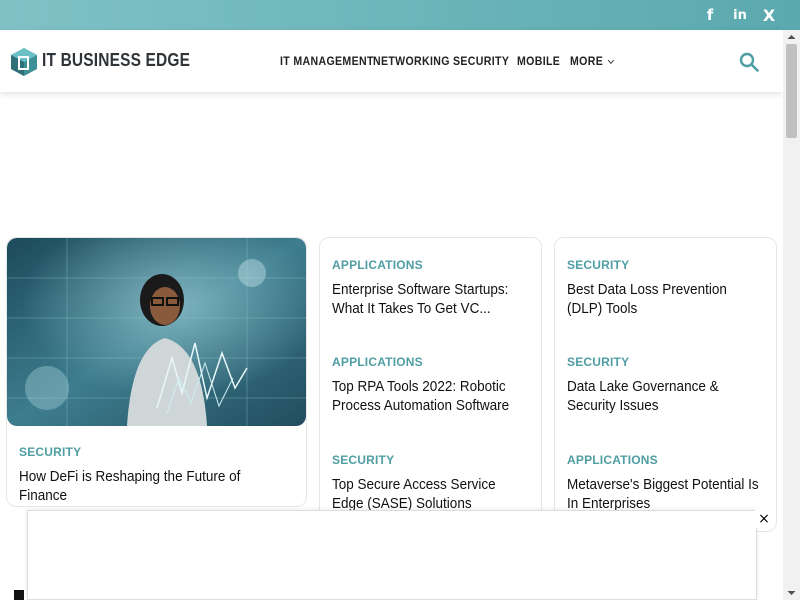 The image size is (800, 600). What do you see at coordinates (791, 37) in the screenshot?
I see `scroll-up-arrow-icon` at bounding box center [791, 37].